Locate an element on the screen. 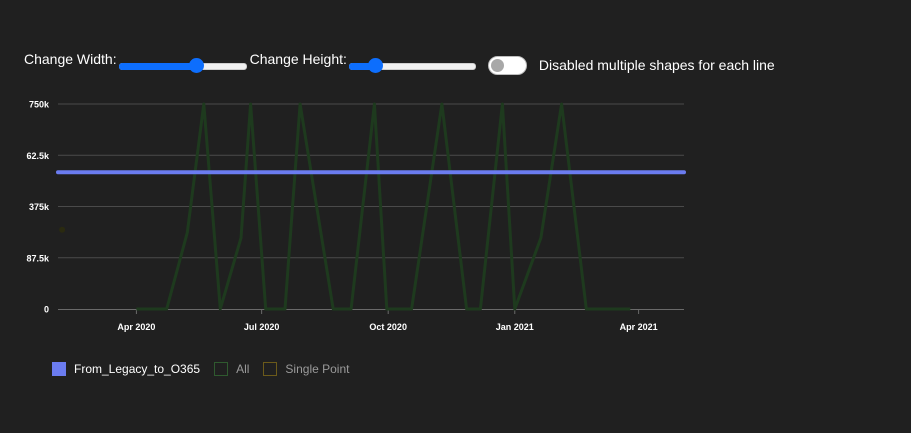 Image resolution: width=911 pixels, height=433 pixels. series-point-single-point is located at coordinates (62, 229).